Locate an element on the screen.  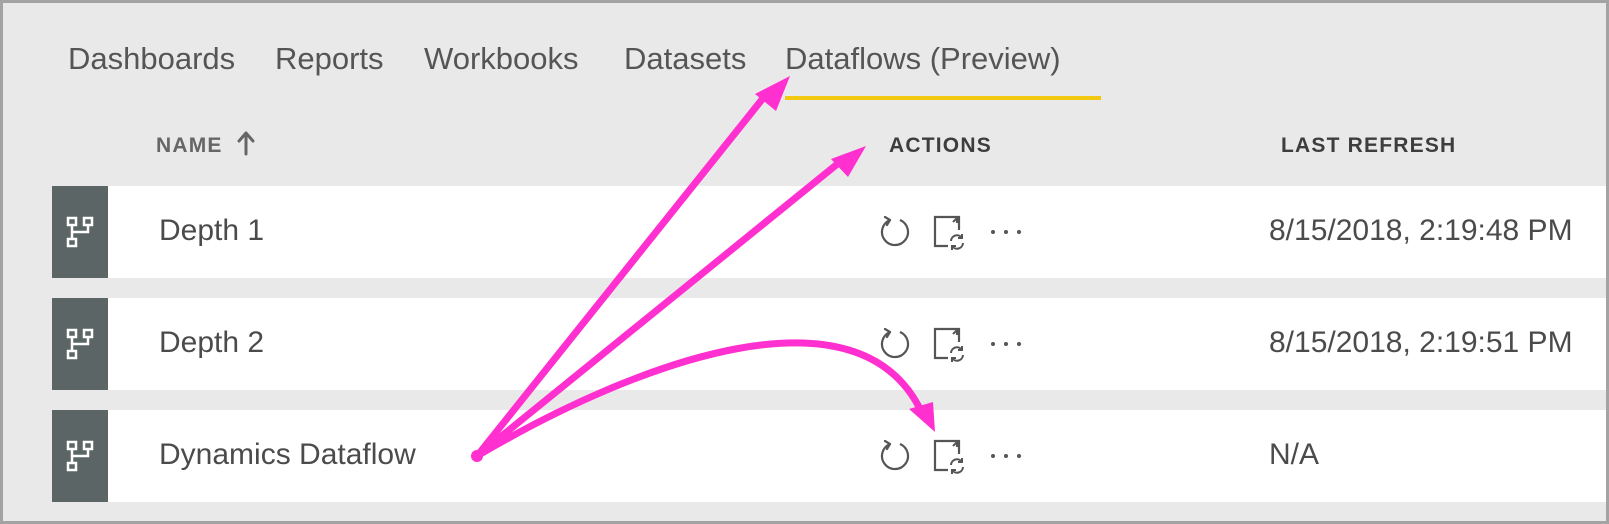
tab-datasets: Datasets is located at coordinates (685, 59).